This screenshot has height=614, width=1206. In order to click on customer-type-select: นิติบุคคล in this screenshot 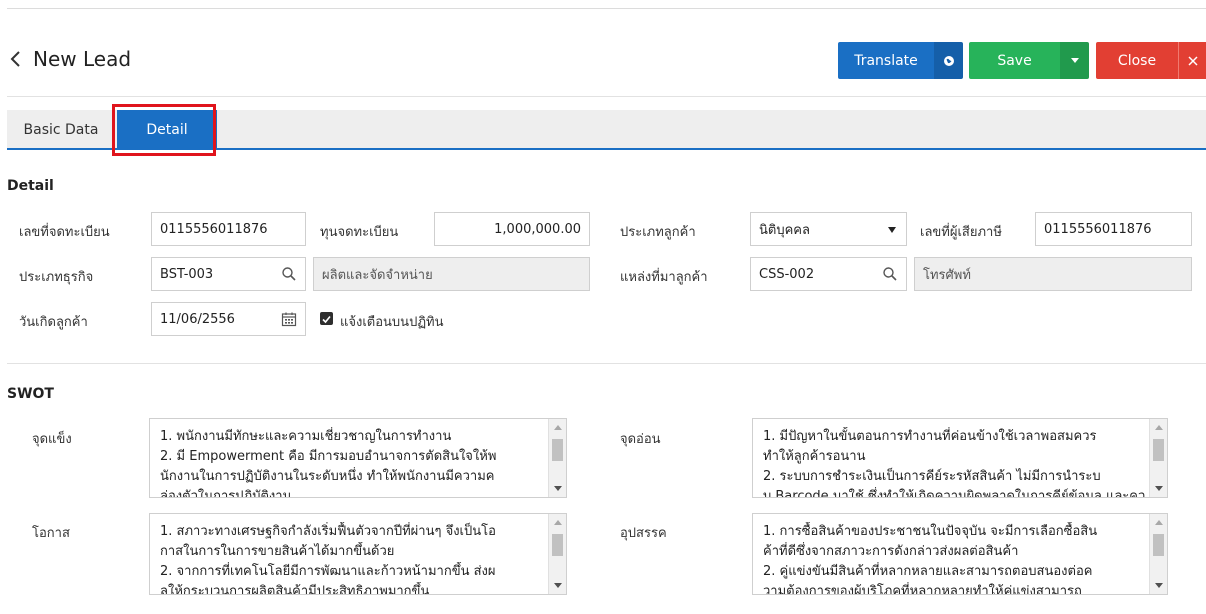, I will do `click(828, 229)`.